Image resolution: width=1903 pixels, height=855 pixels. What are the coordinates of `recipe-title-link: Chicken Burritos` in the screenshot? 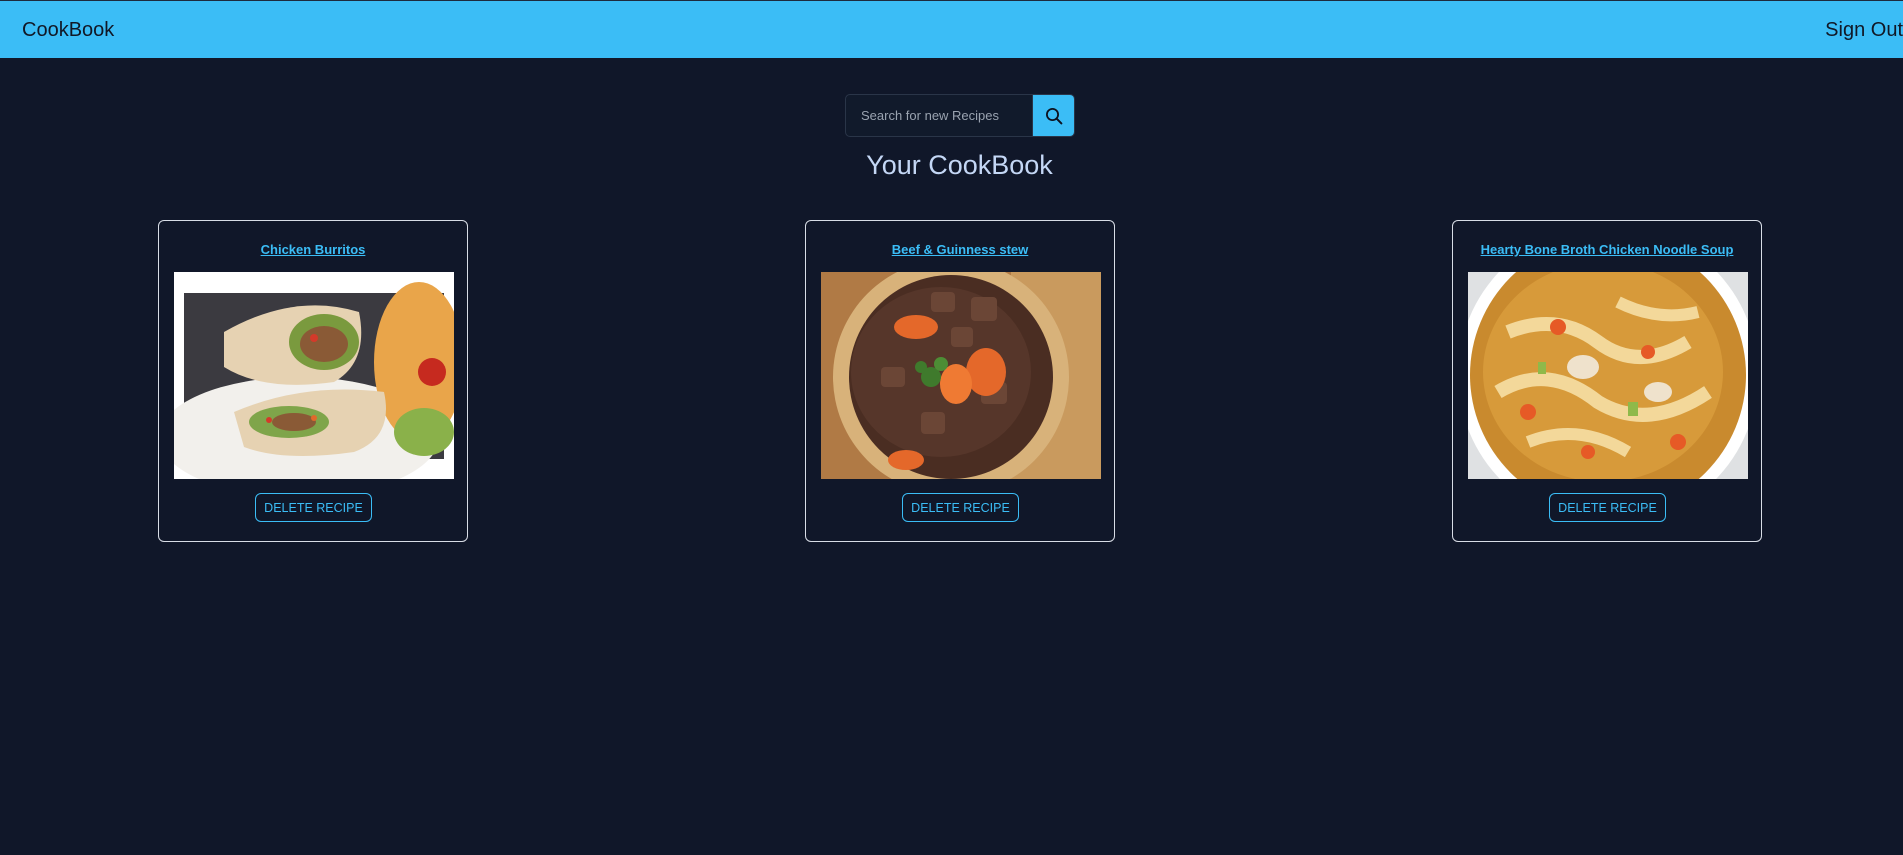 It's located at (313, 249).